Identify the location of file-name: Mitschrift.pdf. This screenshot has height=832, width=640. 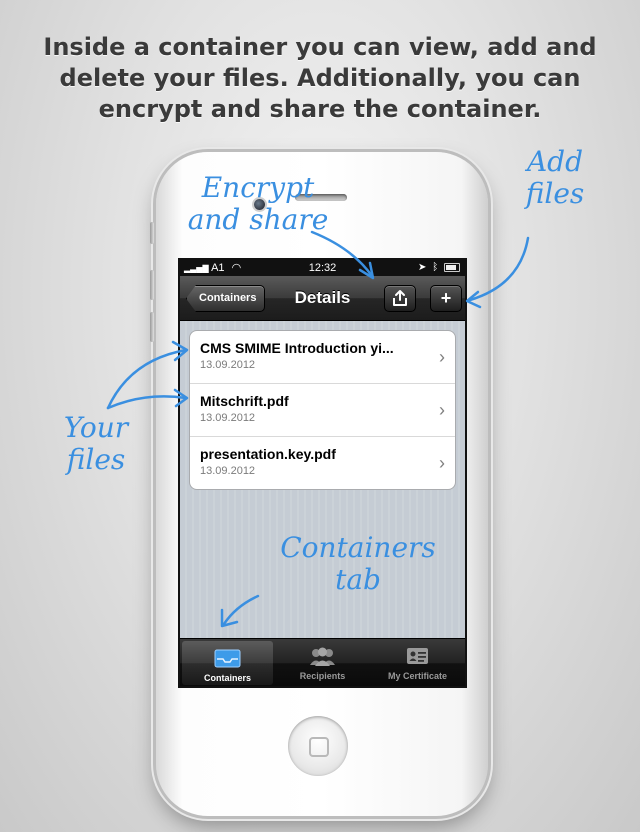
(244, 401).